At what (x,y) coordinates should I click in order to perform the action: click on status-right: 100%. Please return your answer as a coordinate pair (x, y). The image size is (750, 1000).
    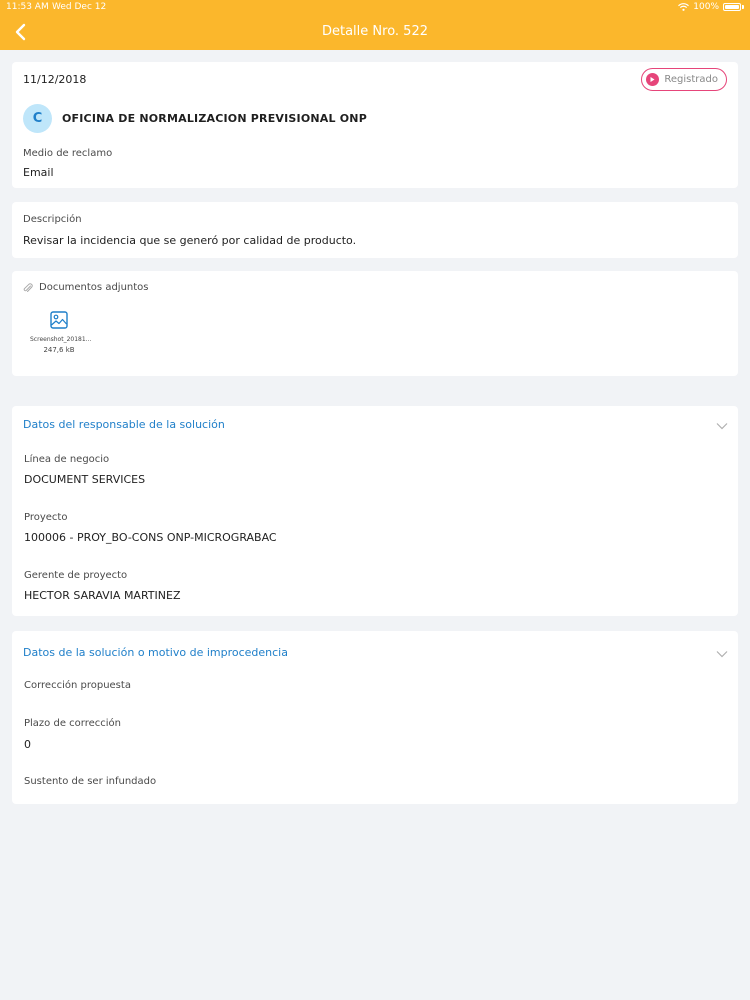
    Looking at the image, I should click on (711, 7).